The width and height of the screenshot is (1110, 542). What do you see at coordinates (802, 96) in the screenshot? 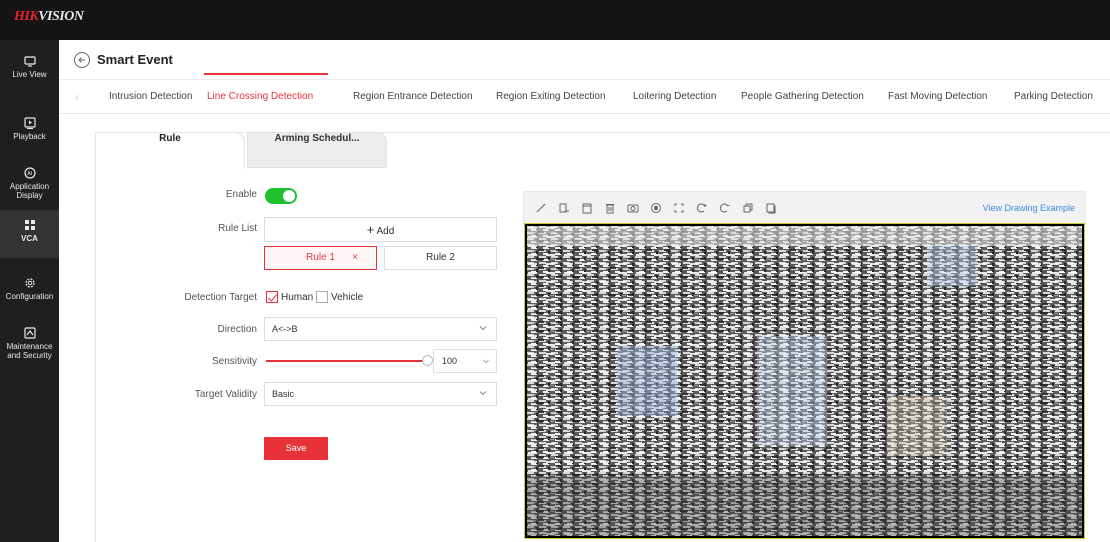
I see `tab-people-gathering-detection: People Gathering Detection` at bounding box center [802, 96].